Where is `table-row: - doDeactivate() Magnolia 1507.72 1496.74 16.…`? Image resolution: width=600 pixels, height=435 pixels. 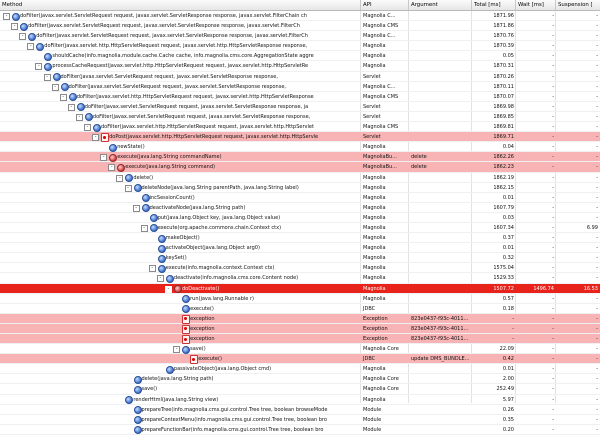 table-row: - doDeactivate() Magnolia 1507.72 1496.74 16.… is located at coordinates (300, 288).